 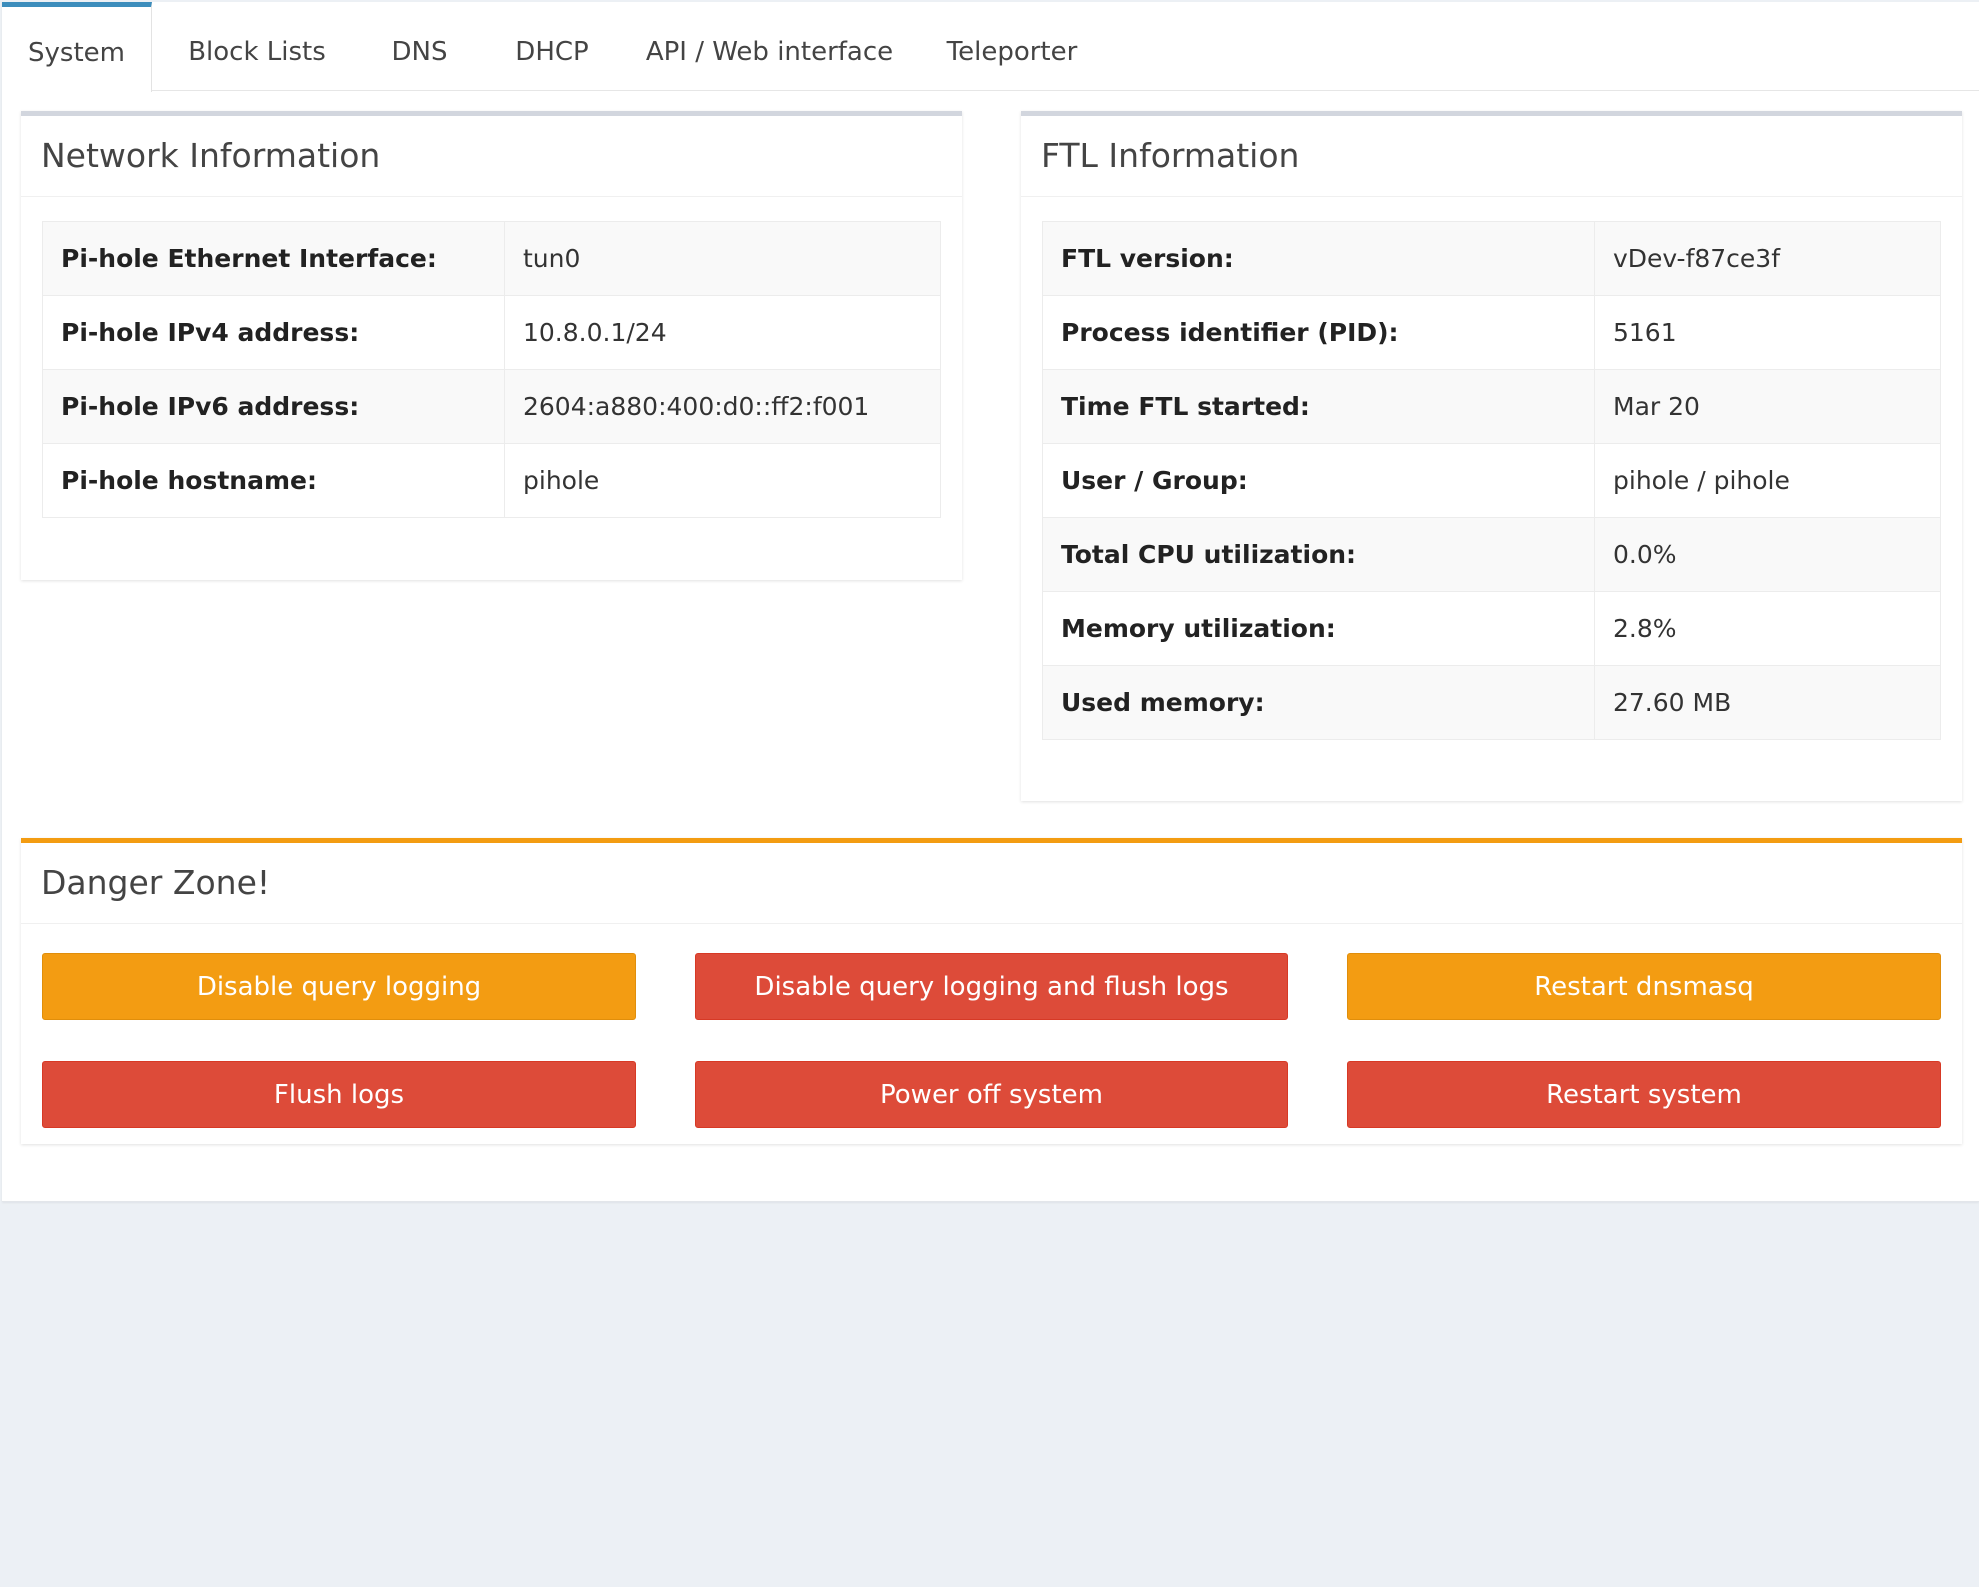 What do you see at coordinates (1318, 702) in the screenshot?
I see `row-label: Used memory:` at bounding box center [1318, 702].